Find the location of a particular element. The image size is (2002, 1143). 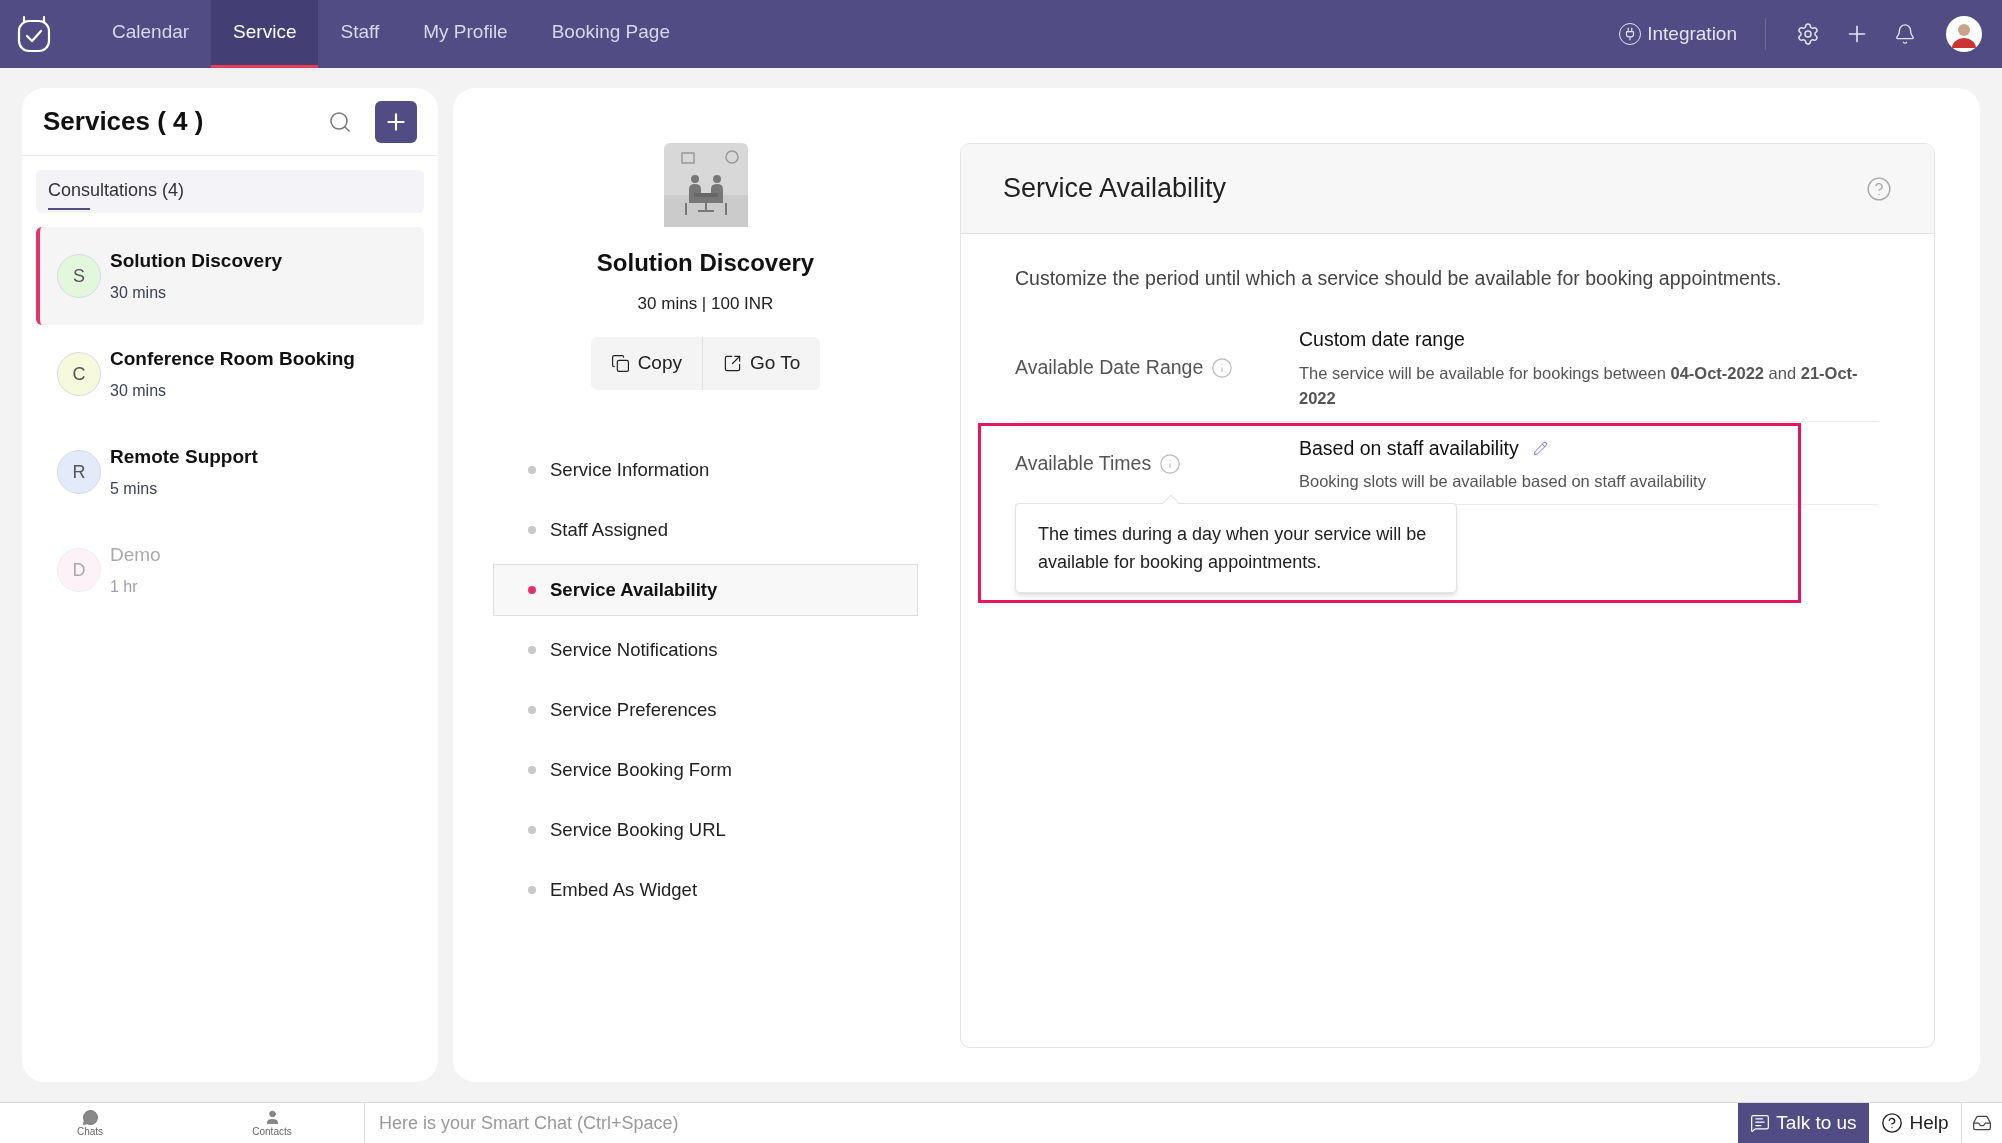

service-avatar: C is located at coordinates (79, 374).